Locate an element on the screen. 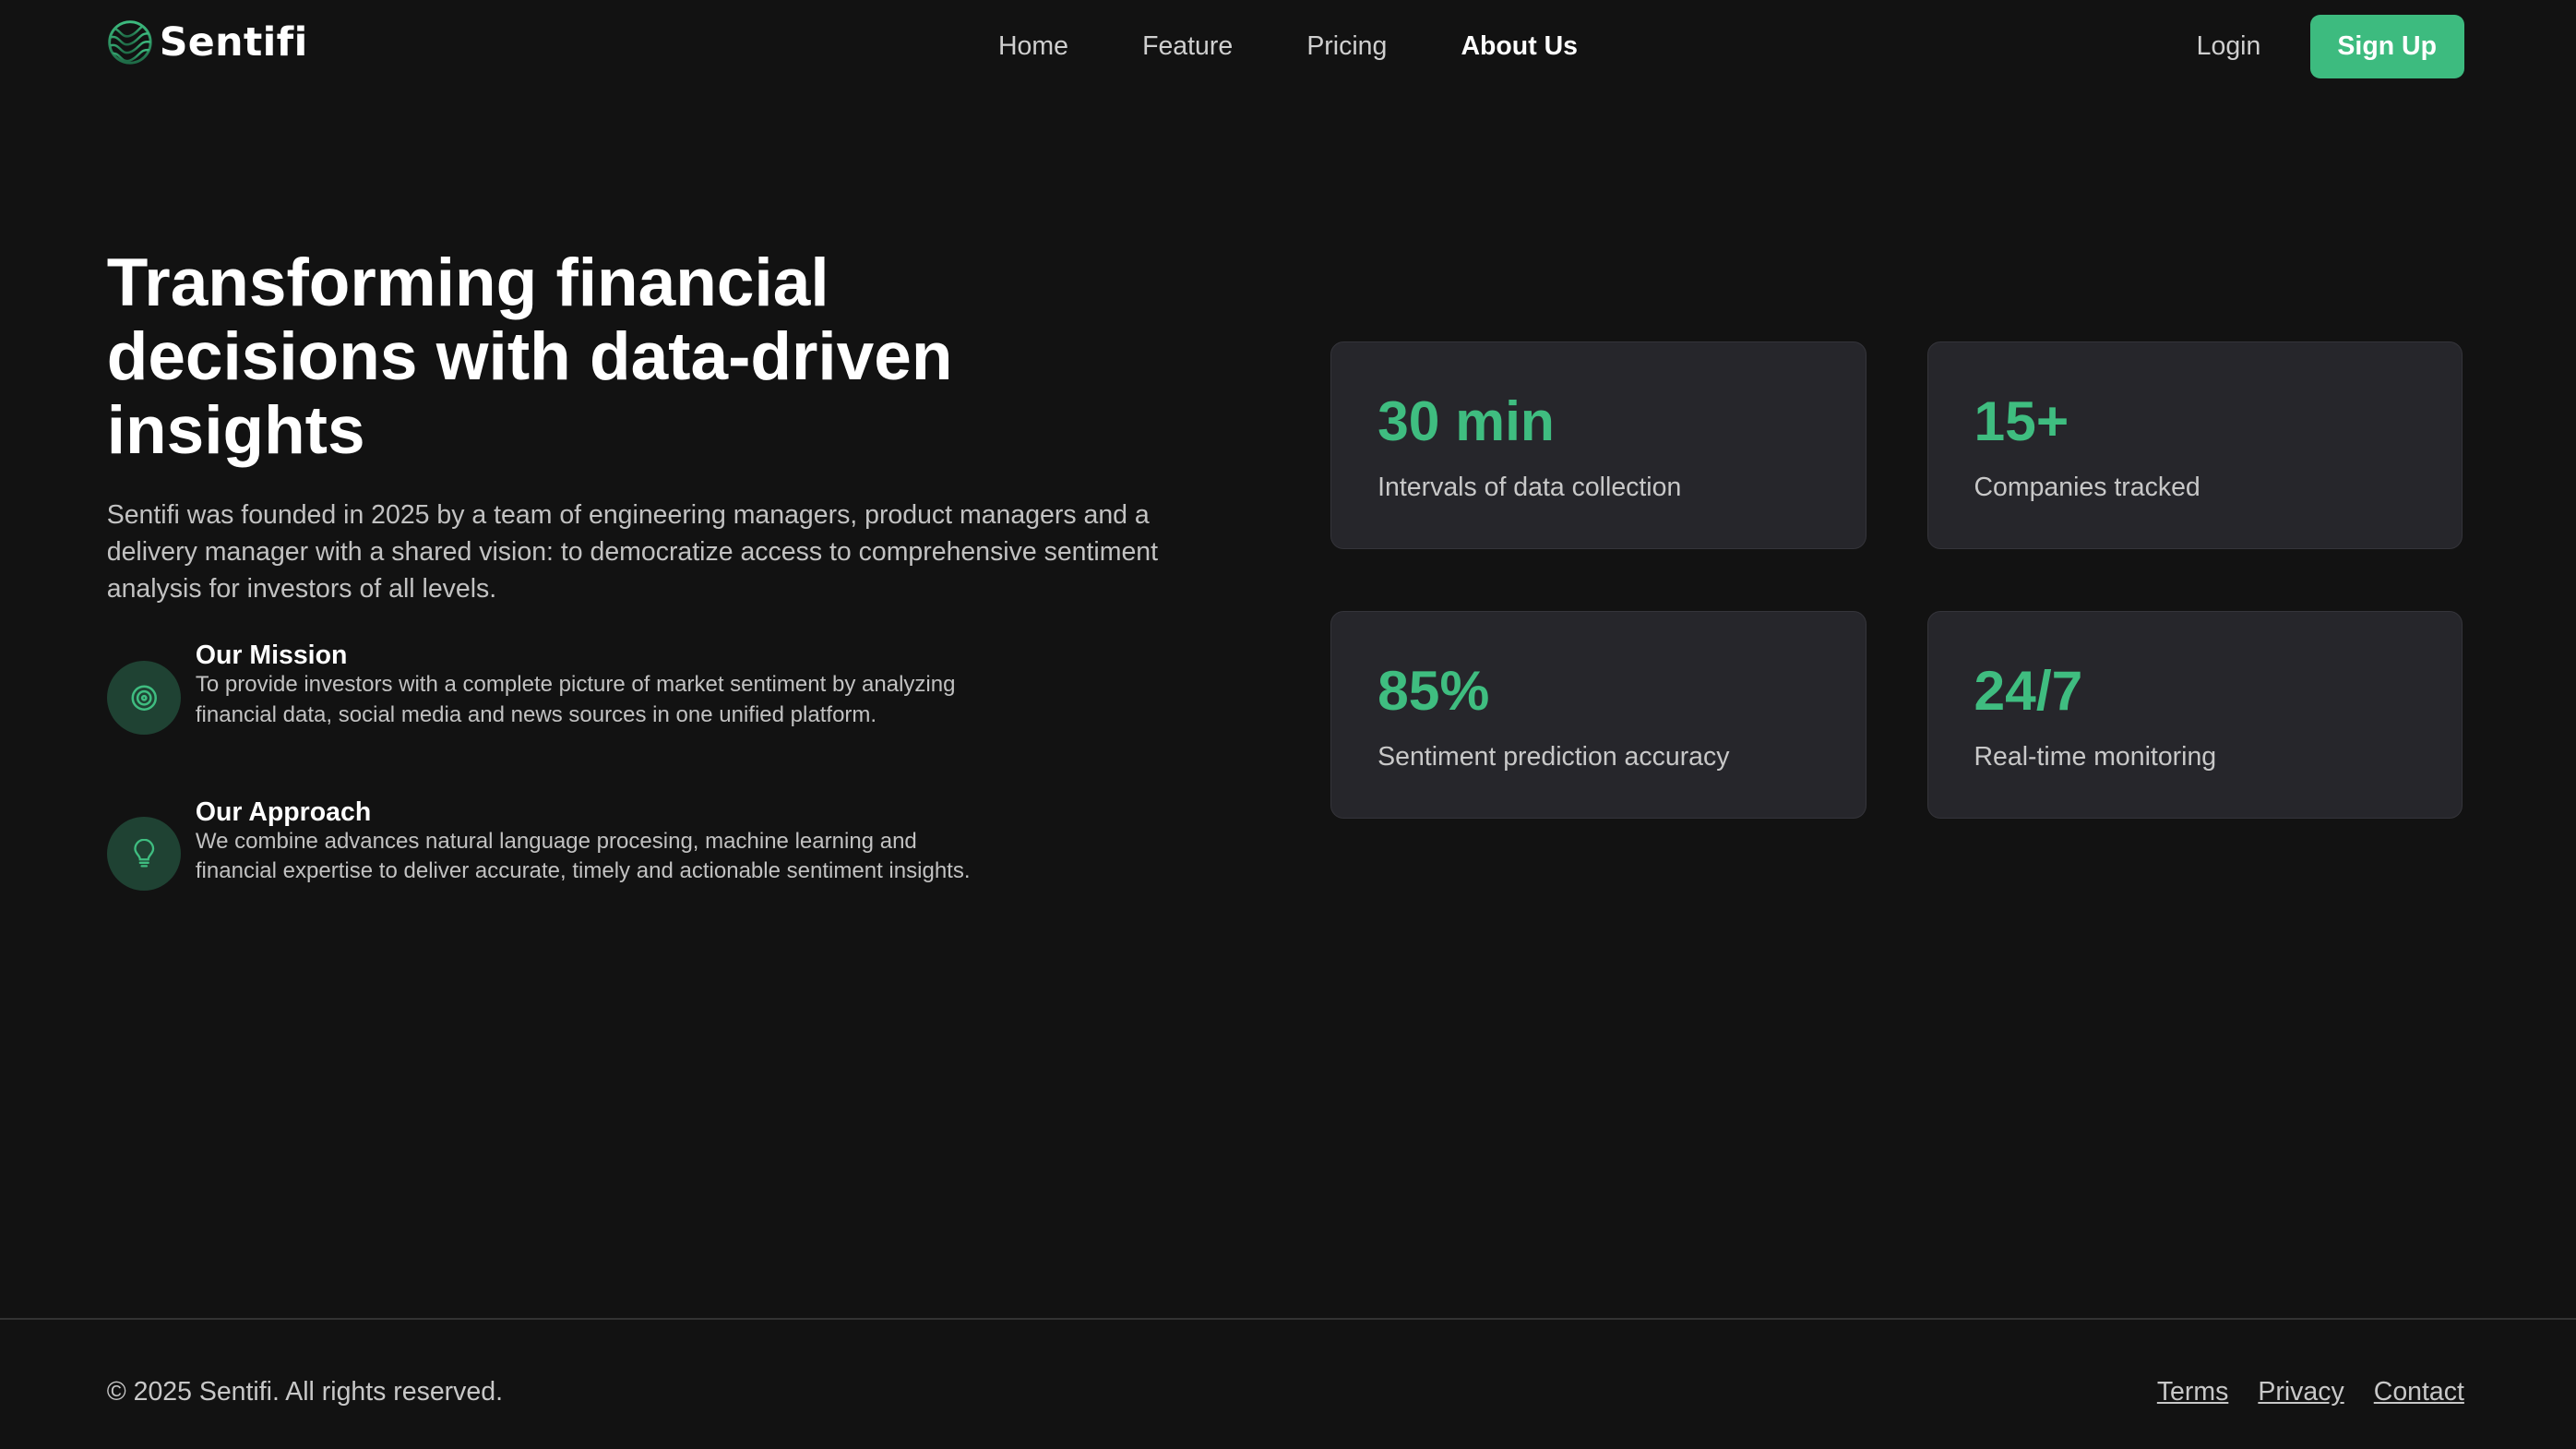 Image resolution: width=2576 pixels, height=1449 pixels. stat-card: 24/7 Real-time monitoring is located at coordinates (2194, 715).